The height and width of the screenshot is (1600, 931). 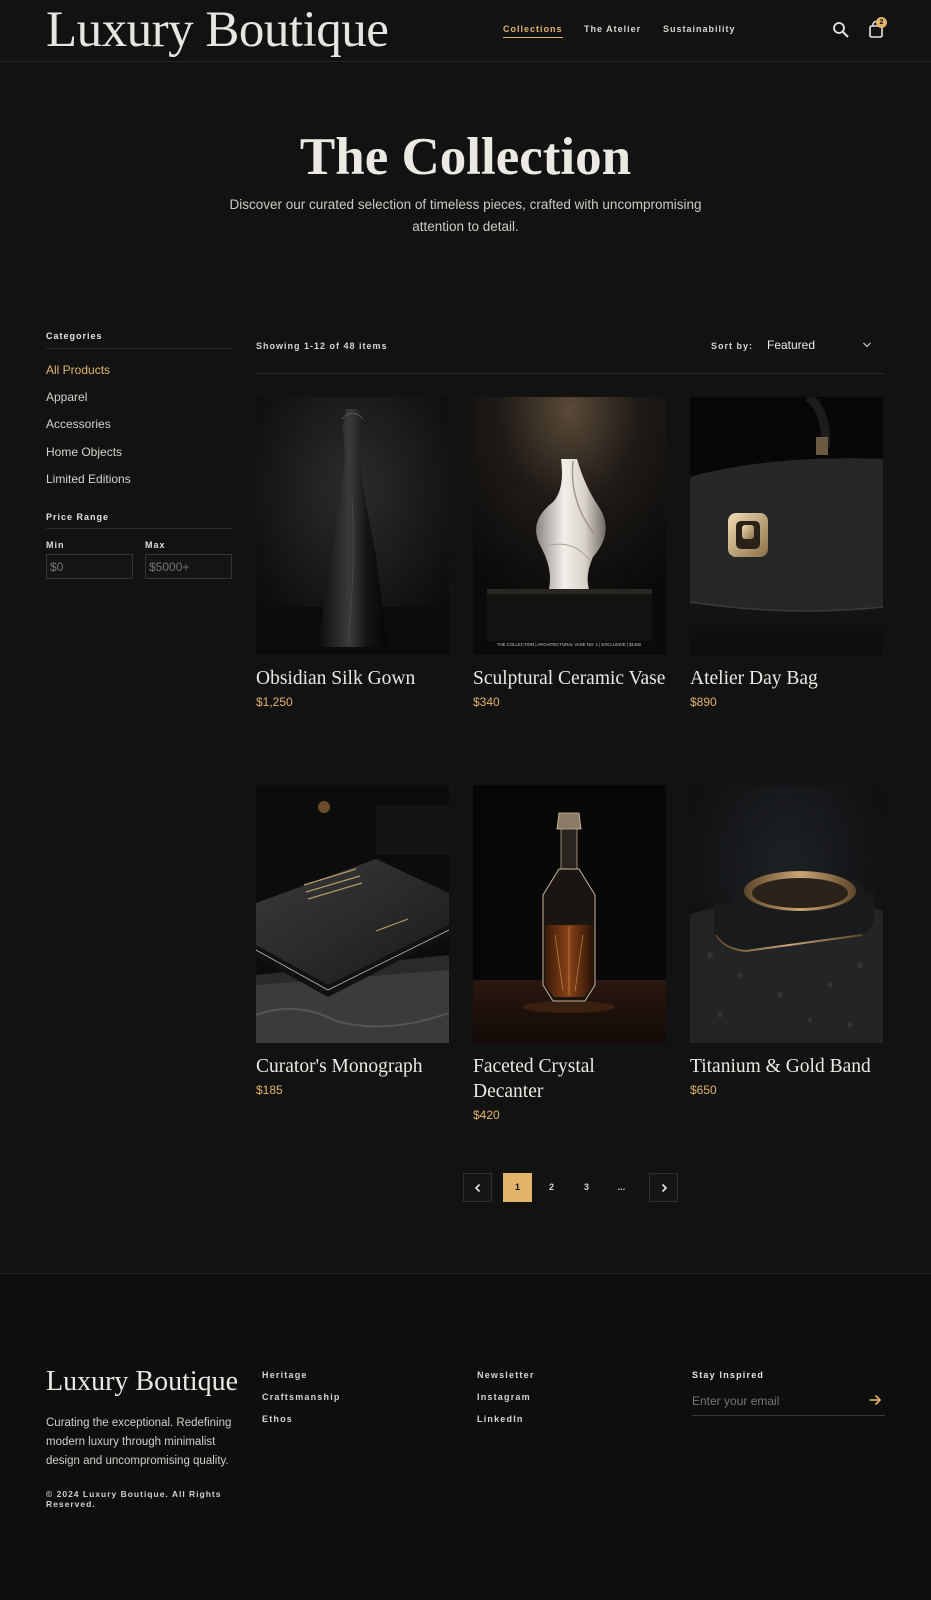 What do you see at coordinates (486, 702) in the screenshot?
I see `product-price: $340` at bounding box center [486, 702].